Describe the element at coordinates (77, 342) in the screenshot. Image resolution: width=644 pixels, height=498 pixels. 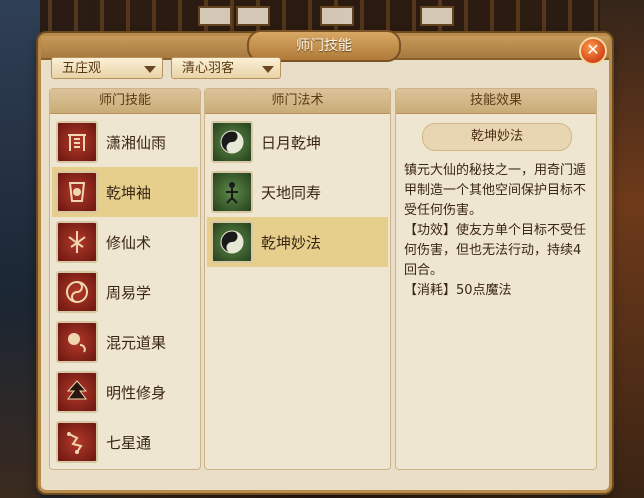
I see `orb-icon` at that location.